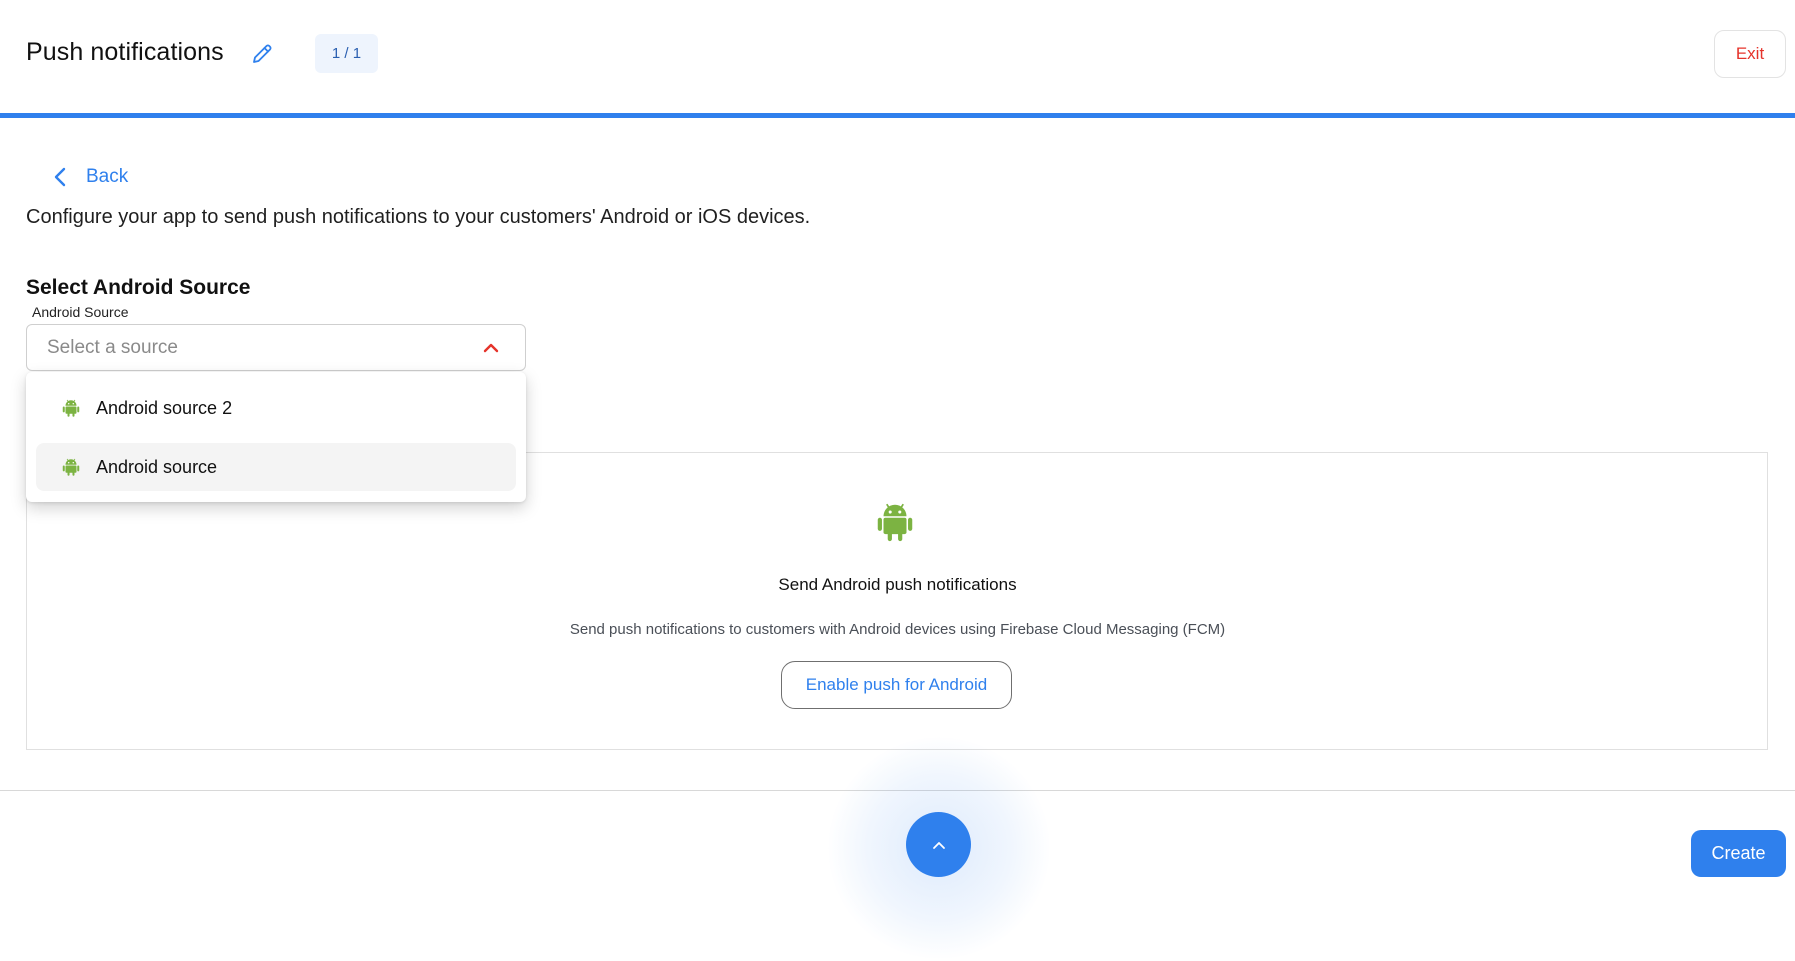 This screenshot has width=1795, height=961. I want to click on android-source-select: Select a source, so click(276, 347).